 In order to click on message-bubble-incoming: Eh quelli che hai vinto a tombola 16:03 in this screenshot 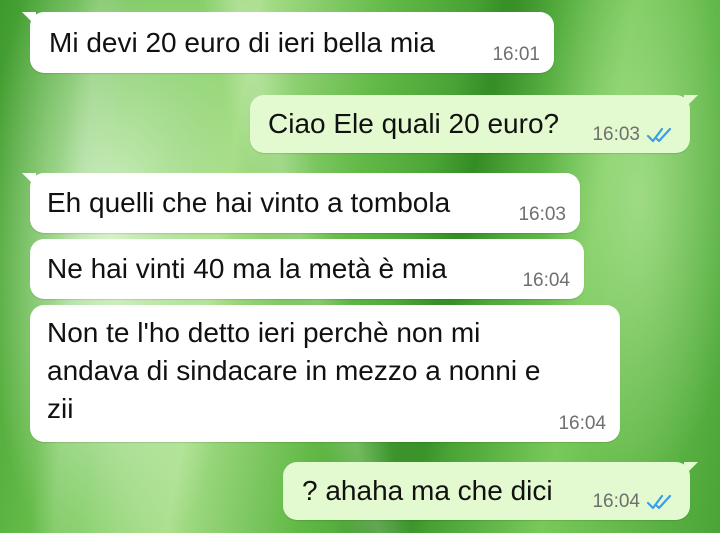, I will do `click(301, 203)`.